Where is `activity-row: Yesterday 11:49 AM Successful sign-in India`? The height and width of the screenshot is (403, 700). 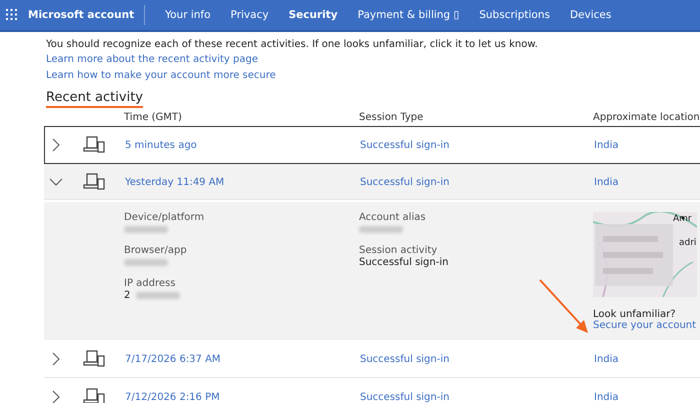
activity-row: Yesterday 11:49 AM Successful sign-in India is located at coordinates (372, 182).